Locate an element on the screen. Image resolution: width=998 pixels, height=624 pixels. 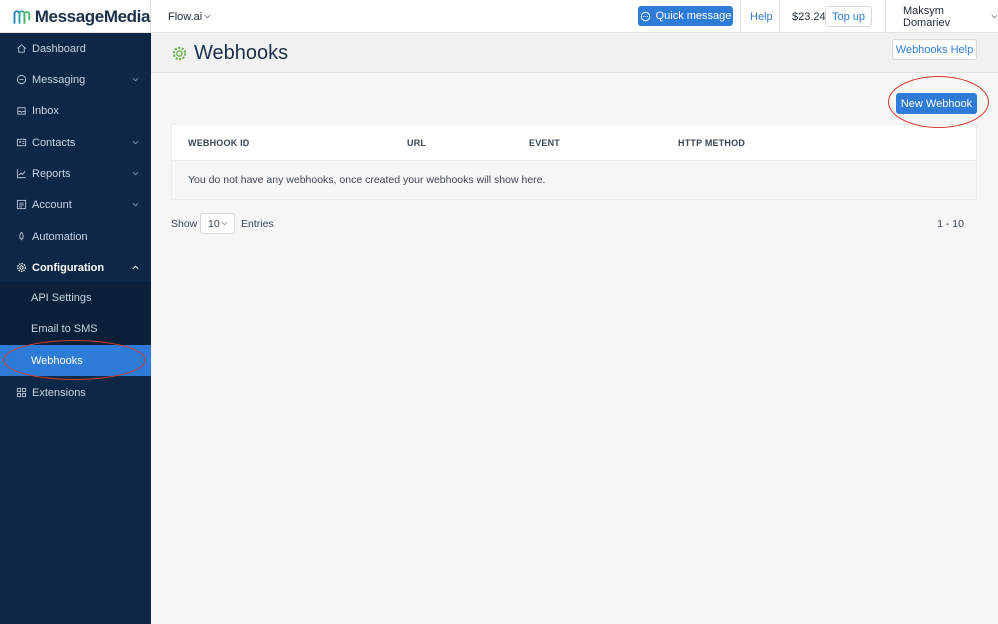
pagination-range: 1 - 10 is located at coordinates (950, 224).